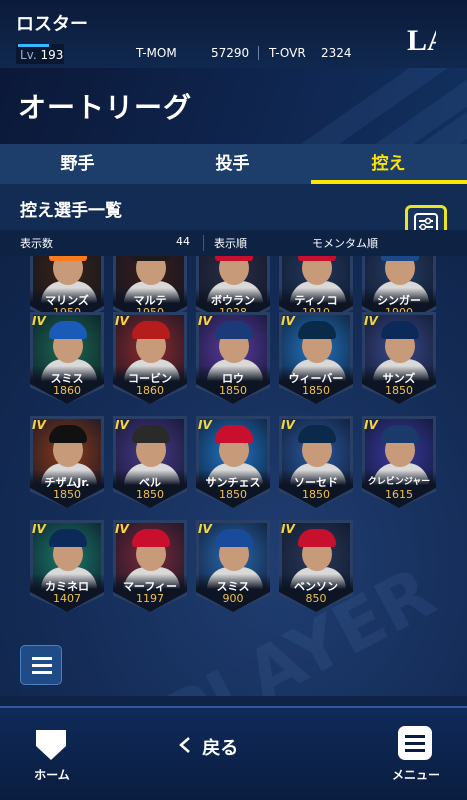  What do you see at coordinates (220, 748) in the screenshot?
I see `back-label: 戻る` at bounding box center [220, 748].